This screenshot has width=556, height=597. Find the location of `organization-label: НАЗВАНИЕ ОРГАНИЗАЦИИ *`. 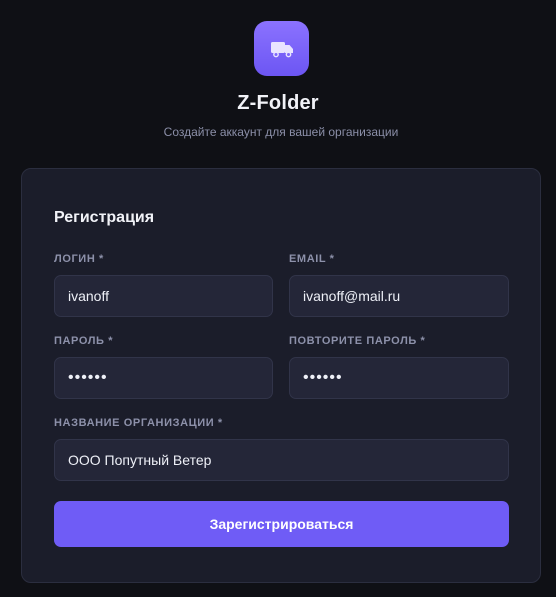

organization-label: НАЗВАНИЕ ОРГАНИЗАЦИИ * is located at coordinates (138, 423).